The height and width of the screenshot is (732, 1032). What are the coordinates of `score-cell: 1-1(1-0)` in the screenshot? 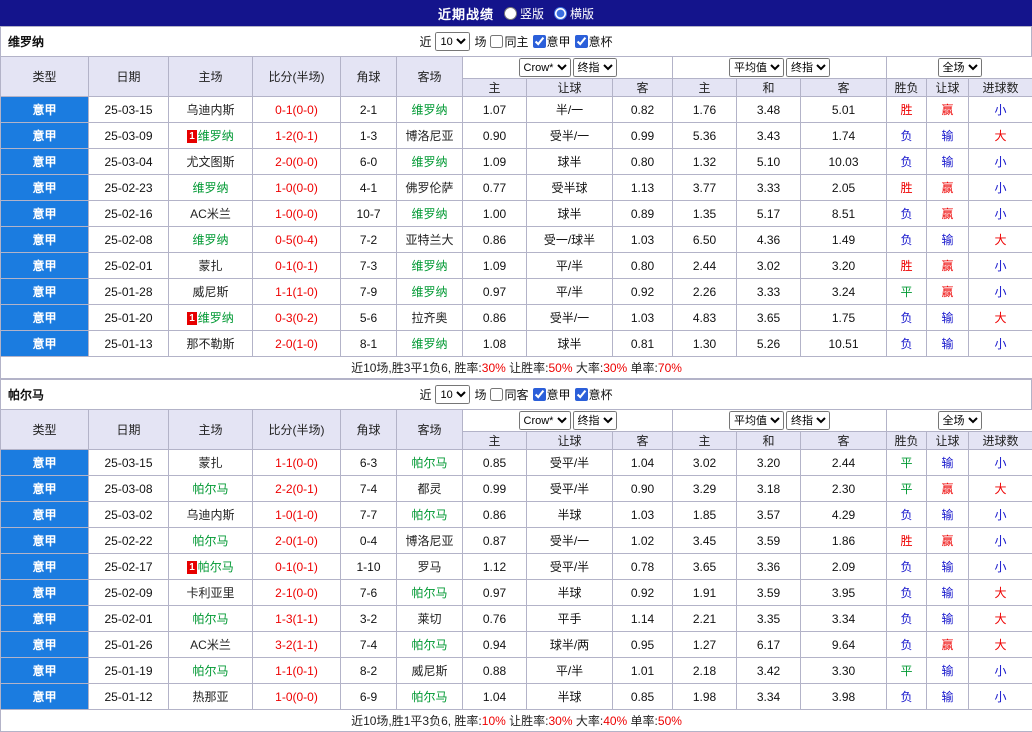 It's located at (296, 291).